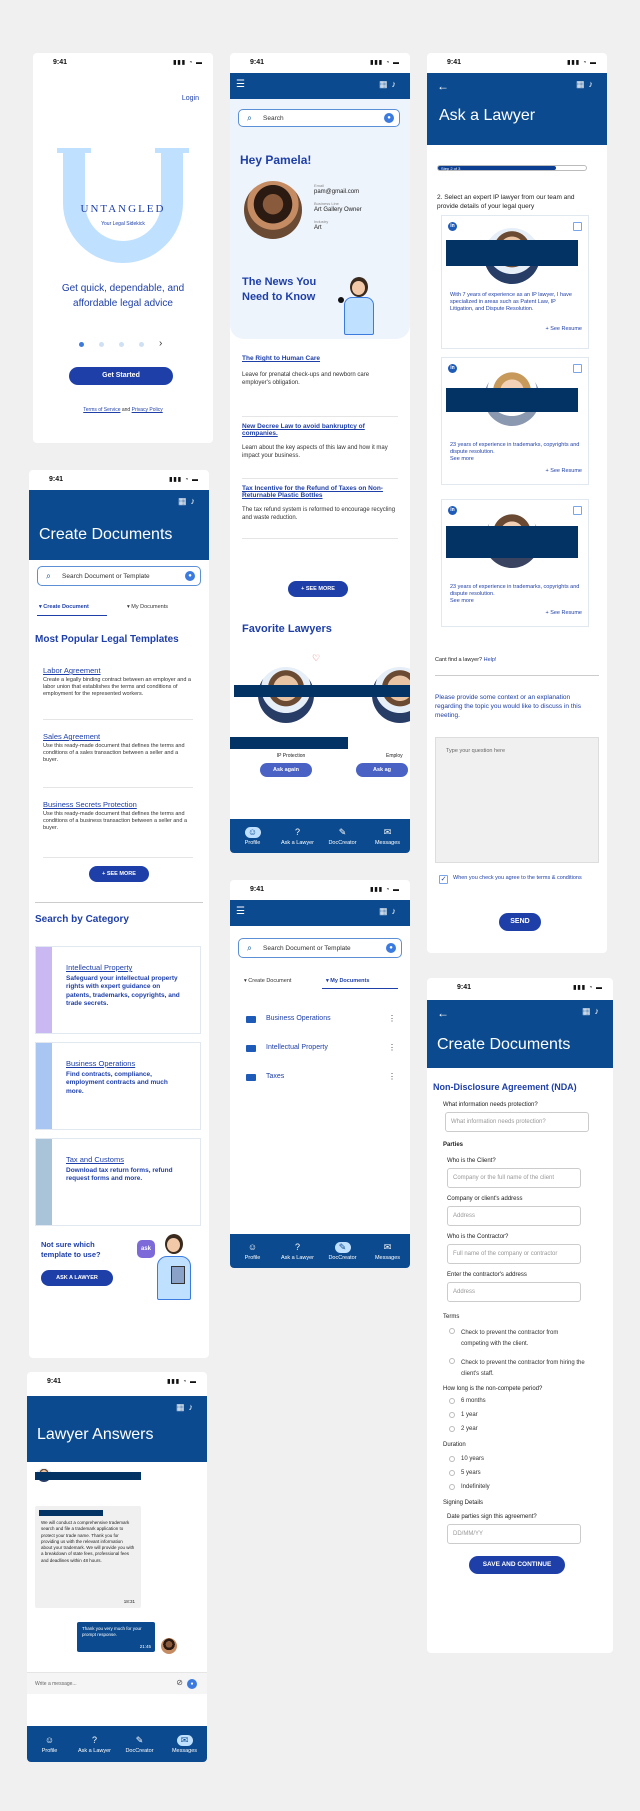 This screenshot has height=1811, width=640. What do you see at coordinates (297, 1047) in the screenshot?
I see `folder-name: Intellectual Property` at bounding box center [297, 1047].